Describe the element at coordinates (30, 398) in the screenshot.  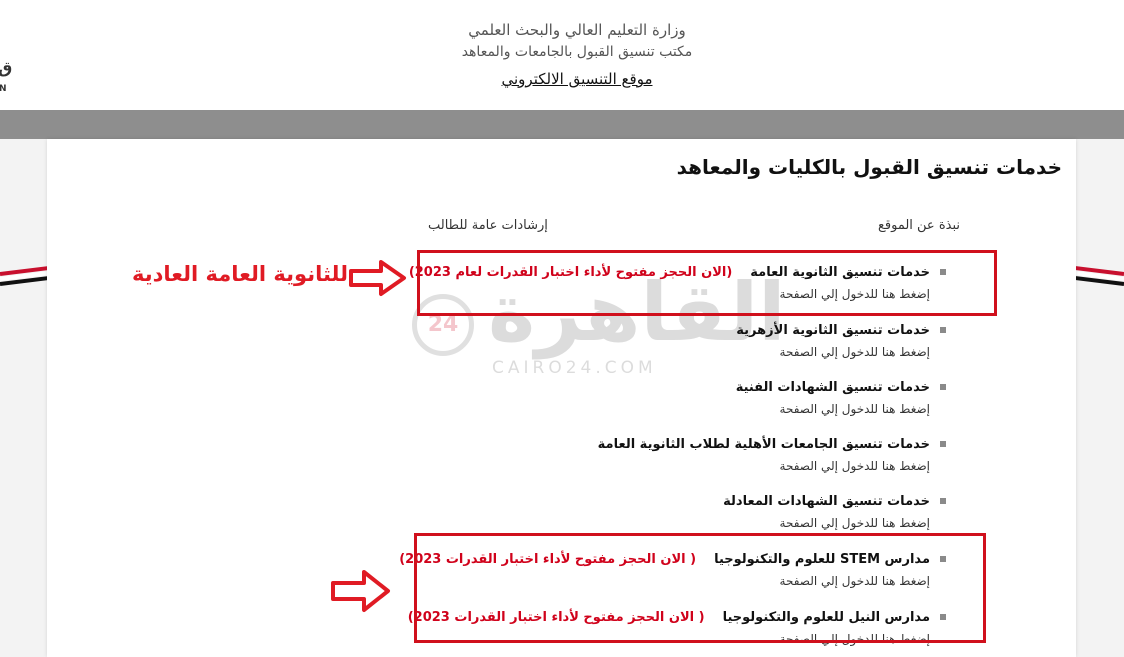
I see `left-background` at that location.